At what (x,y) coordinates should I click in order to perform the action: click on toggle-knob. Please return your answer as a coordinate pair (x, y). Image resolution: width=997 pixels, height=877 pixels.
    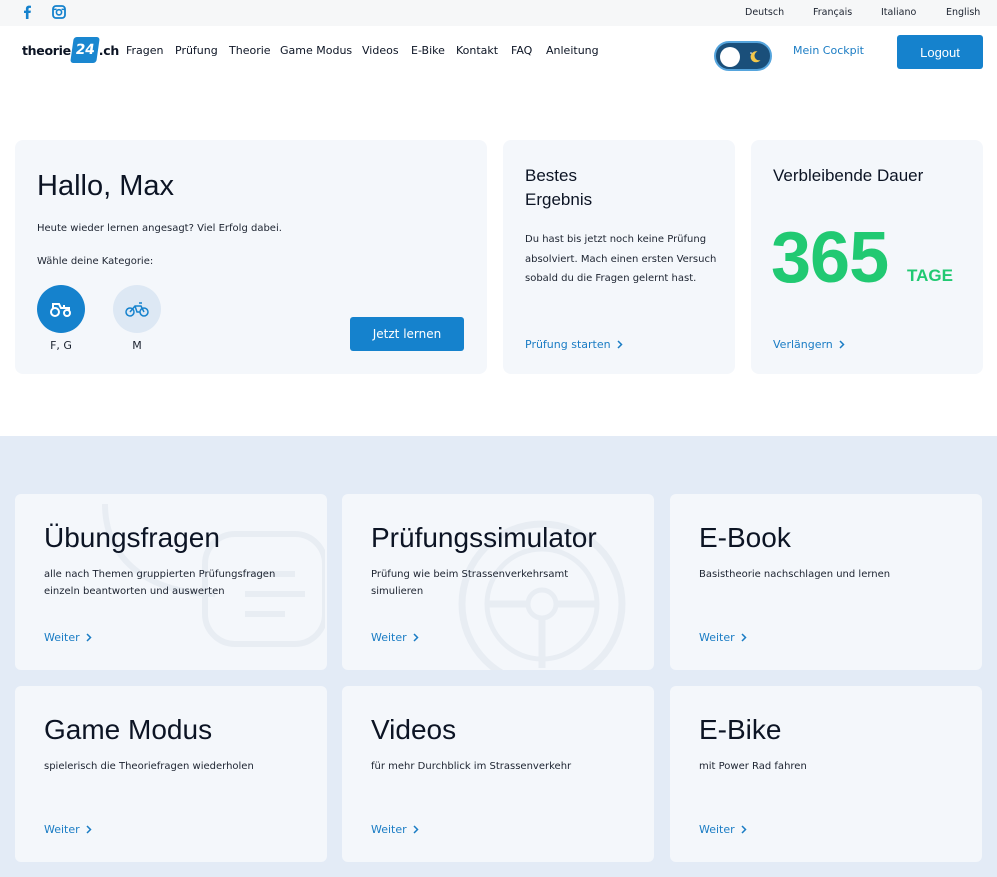
    Looking at the image, I should click on (730, 57).